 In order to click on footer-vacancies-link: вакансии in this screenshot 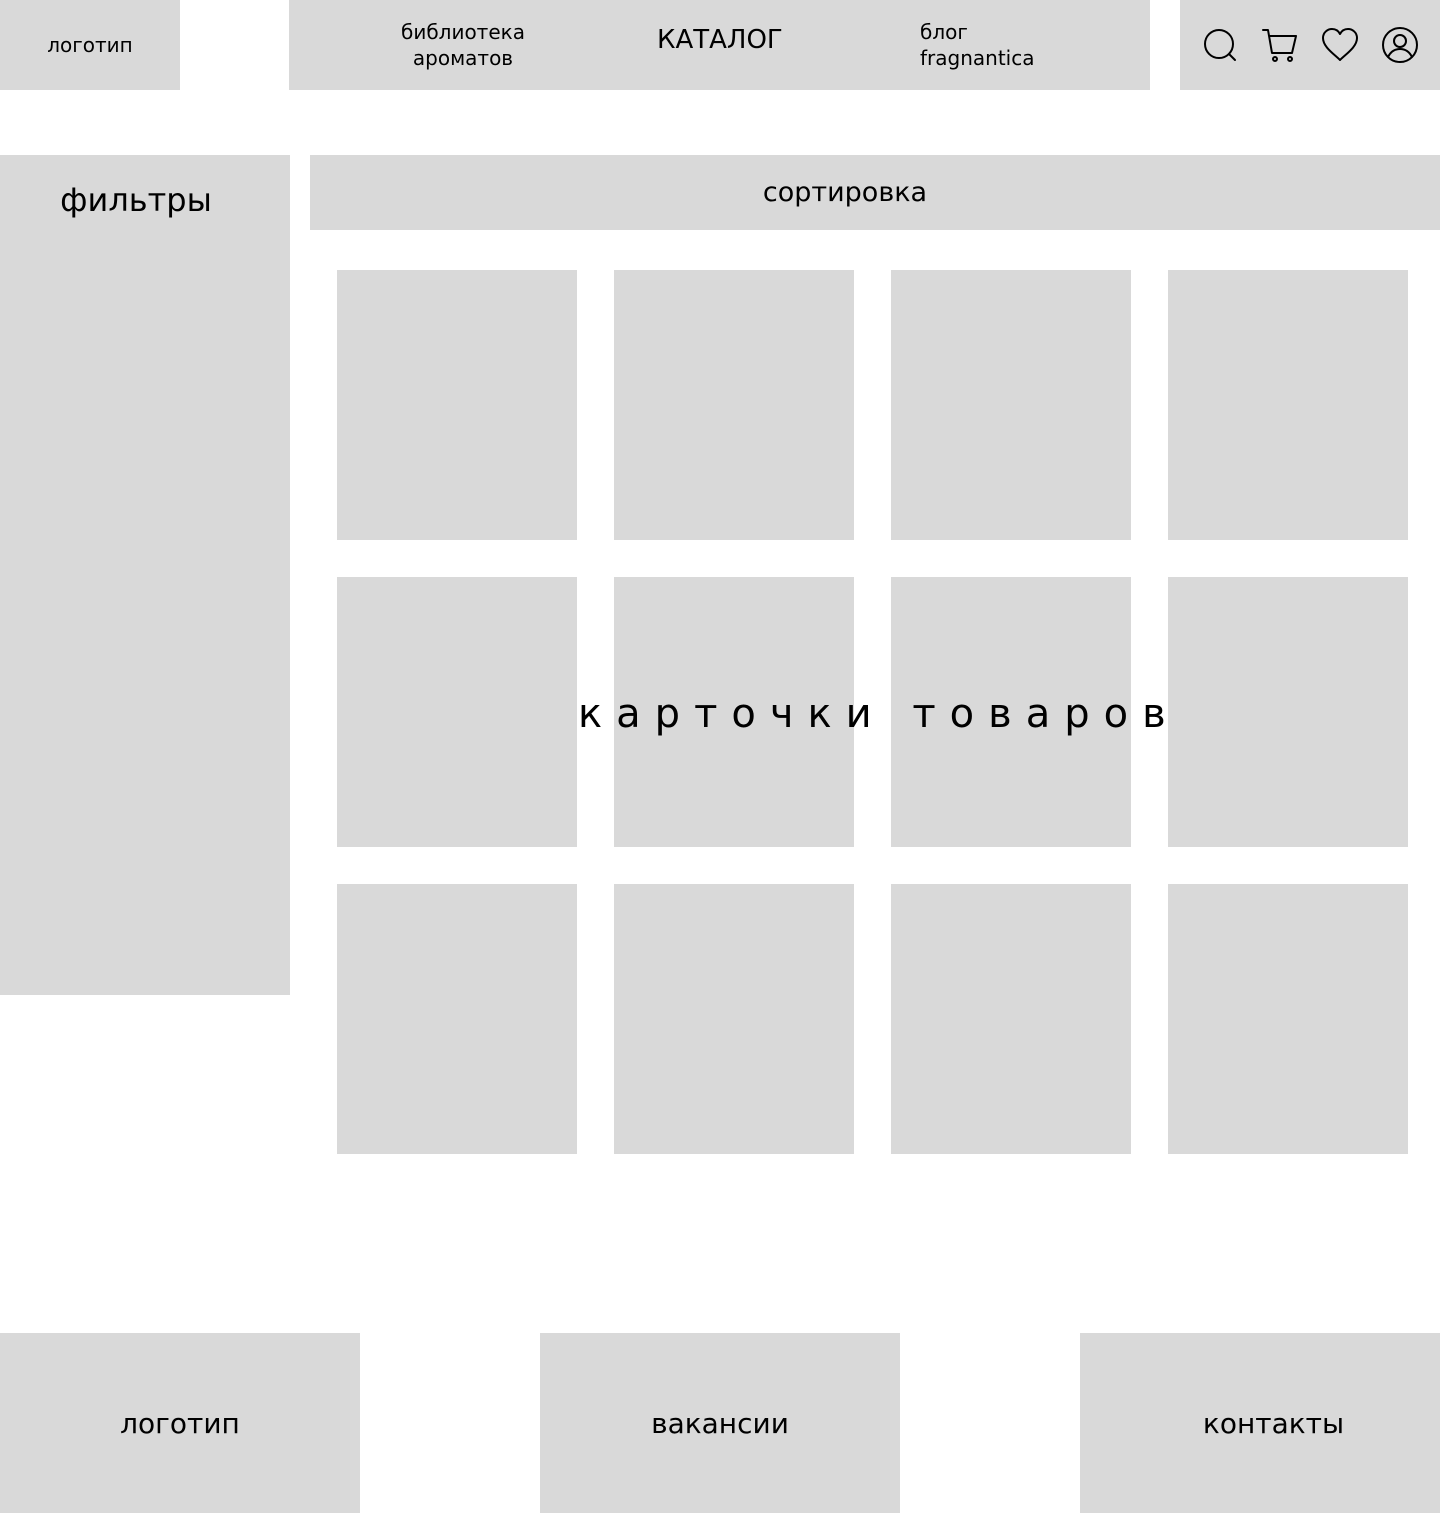, I will do `click(720, 1423)`.